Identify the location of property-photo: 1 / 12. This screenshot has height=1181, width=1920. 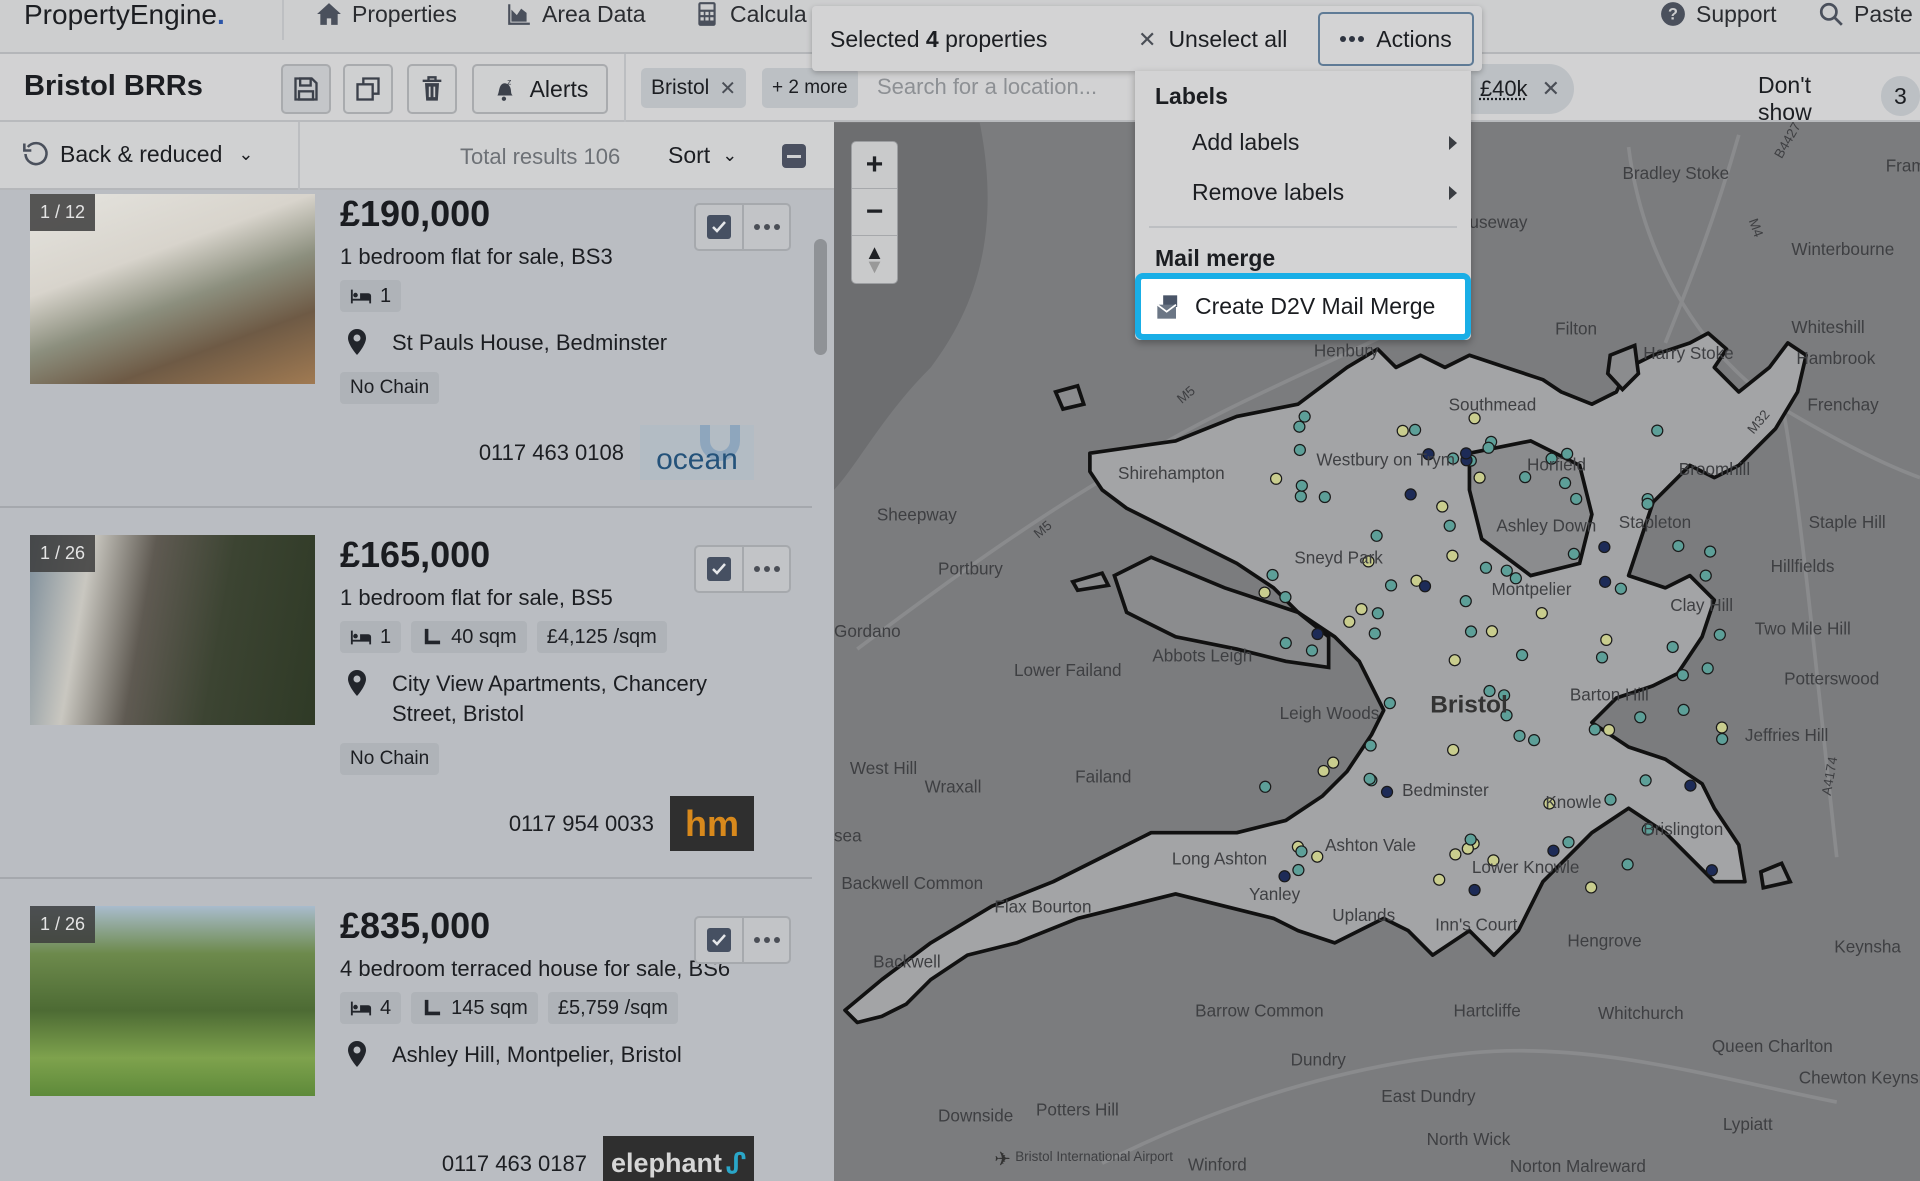
(172, 289).